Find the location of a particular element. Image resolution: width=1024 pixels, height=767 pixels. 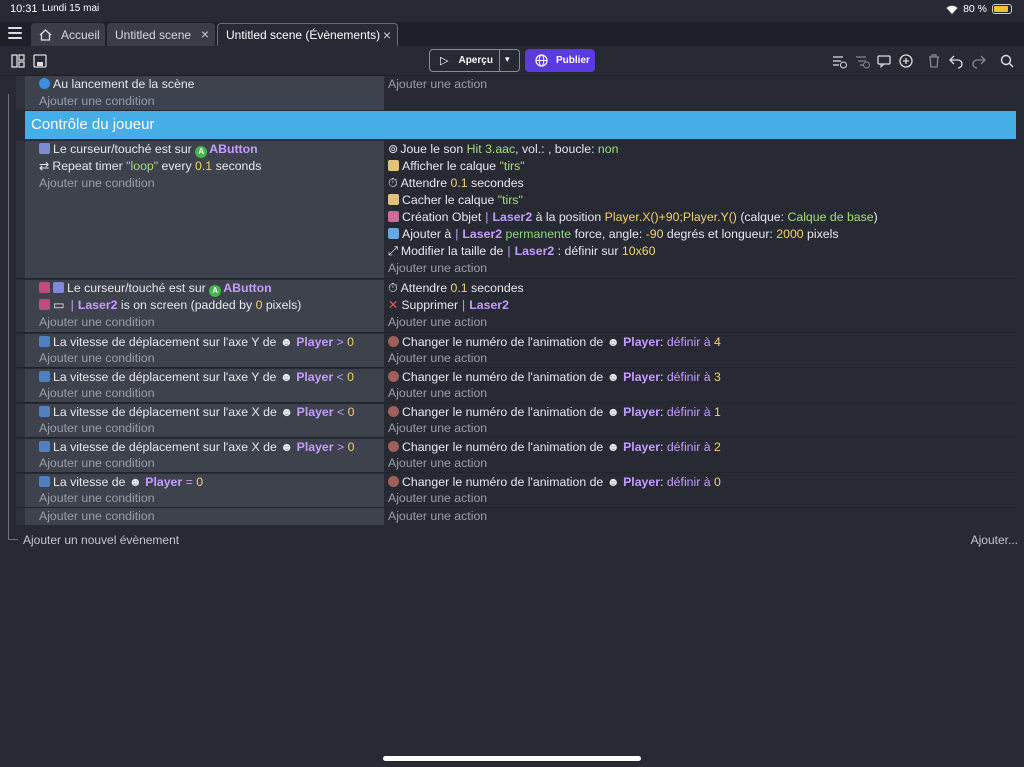

tab-accueil: Accueil is located at coordinates (68, 34).